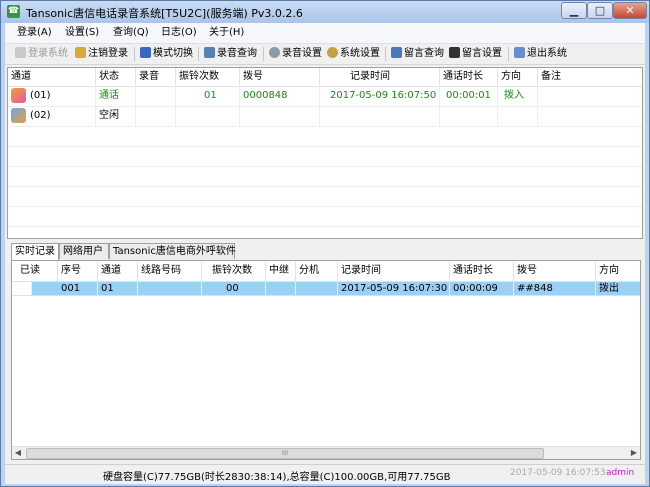 The image size is (650, 487). Describe the element at coordinates (630, 10) in the screenshot. I see `close-button: ✕` at that location.